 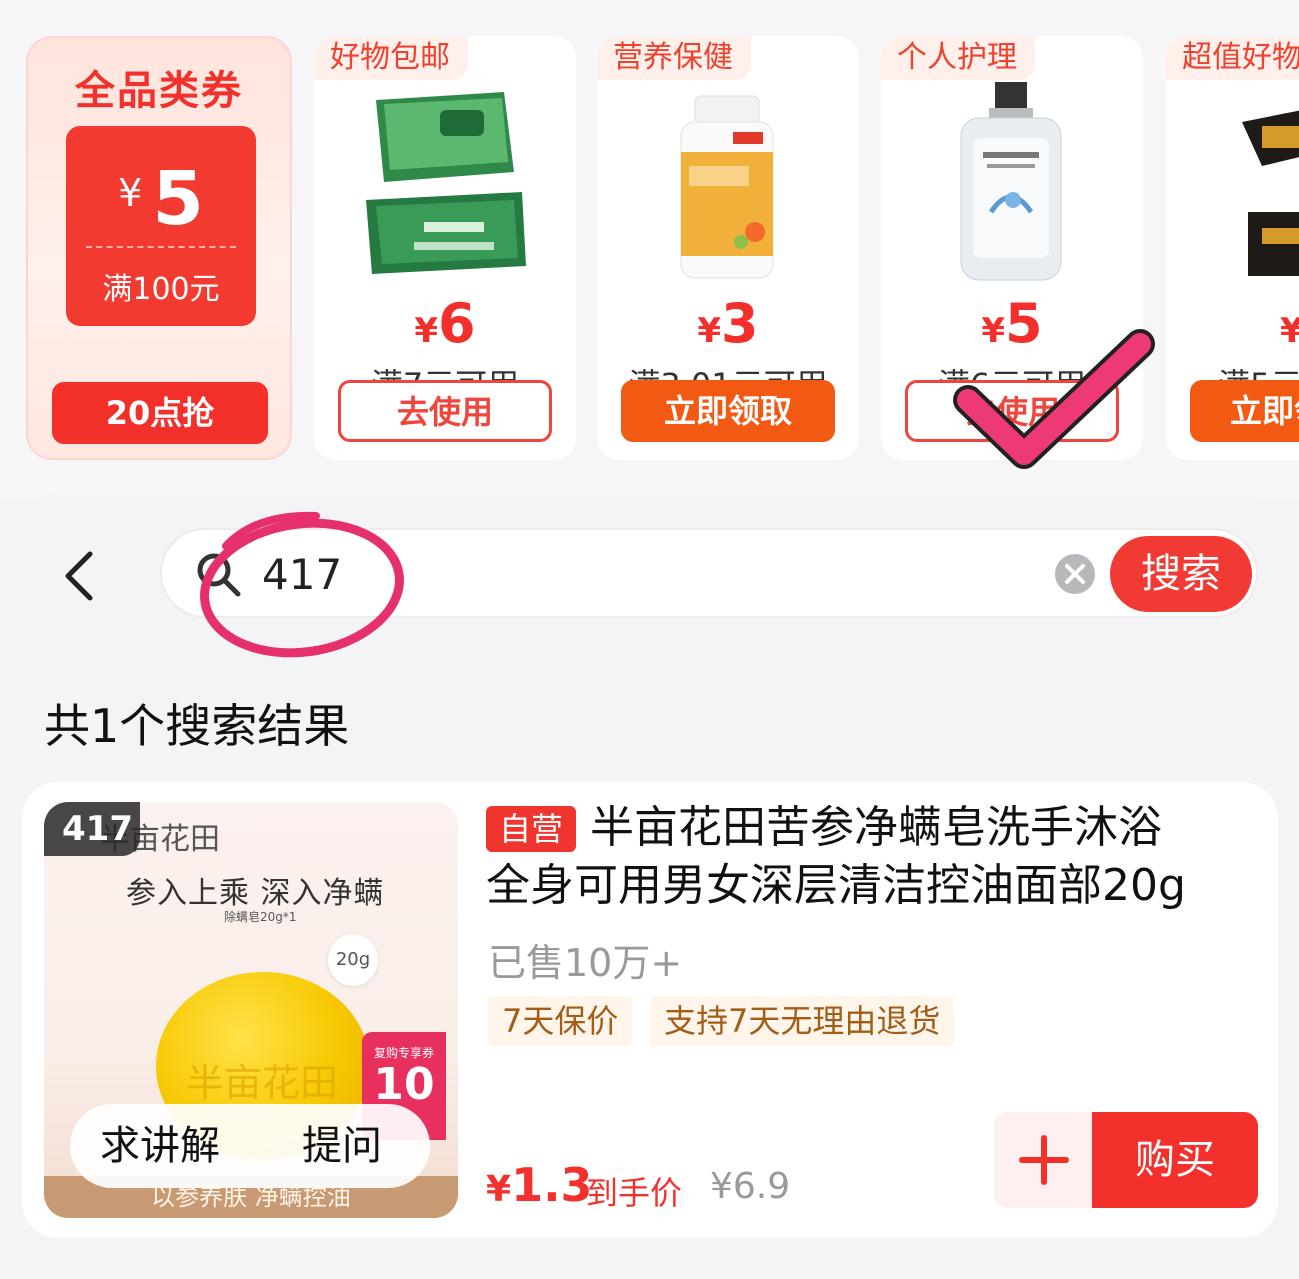 What do you see at coordinates (404, 1084) in the screenshot?
I see `coupon-number: 10` at bounding box center [404, 1084].